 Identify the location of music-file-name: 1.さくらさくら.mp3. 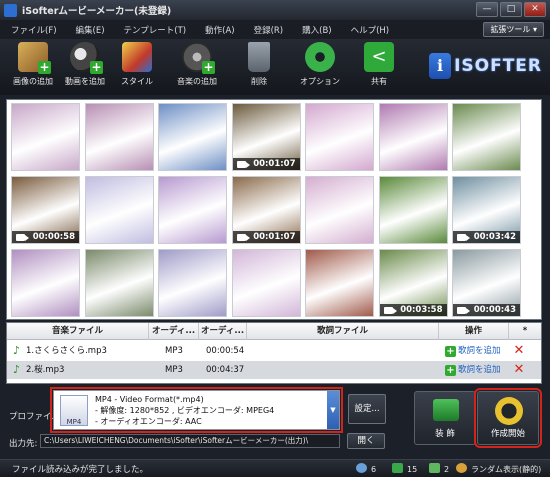
(66, 351).